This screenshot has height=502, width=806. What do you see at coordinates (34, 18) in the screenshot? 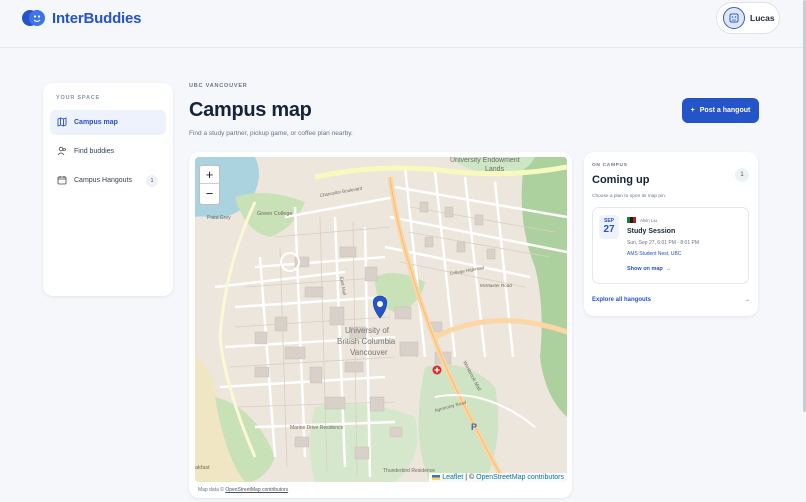
I see `logo-icon` at bounding box center [34, 18].